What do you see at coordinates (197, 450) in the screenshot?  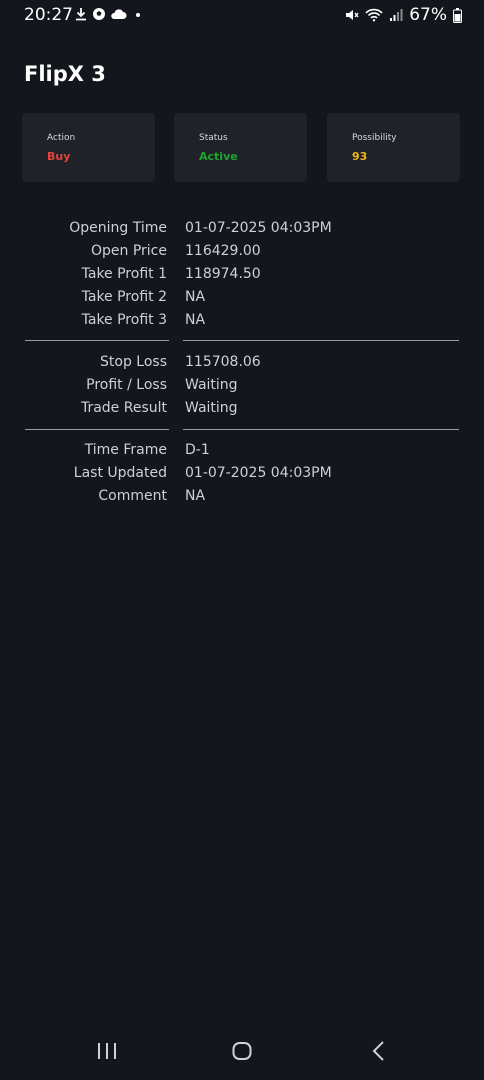 I see `detail-value: D-1` at bounding box center [197, 450].